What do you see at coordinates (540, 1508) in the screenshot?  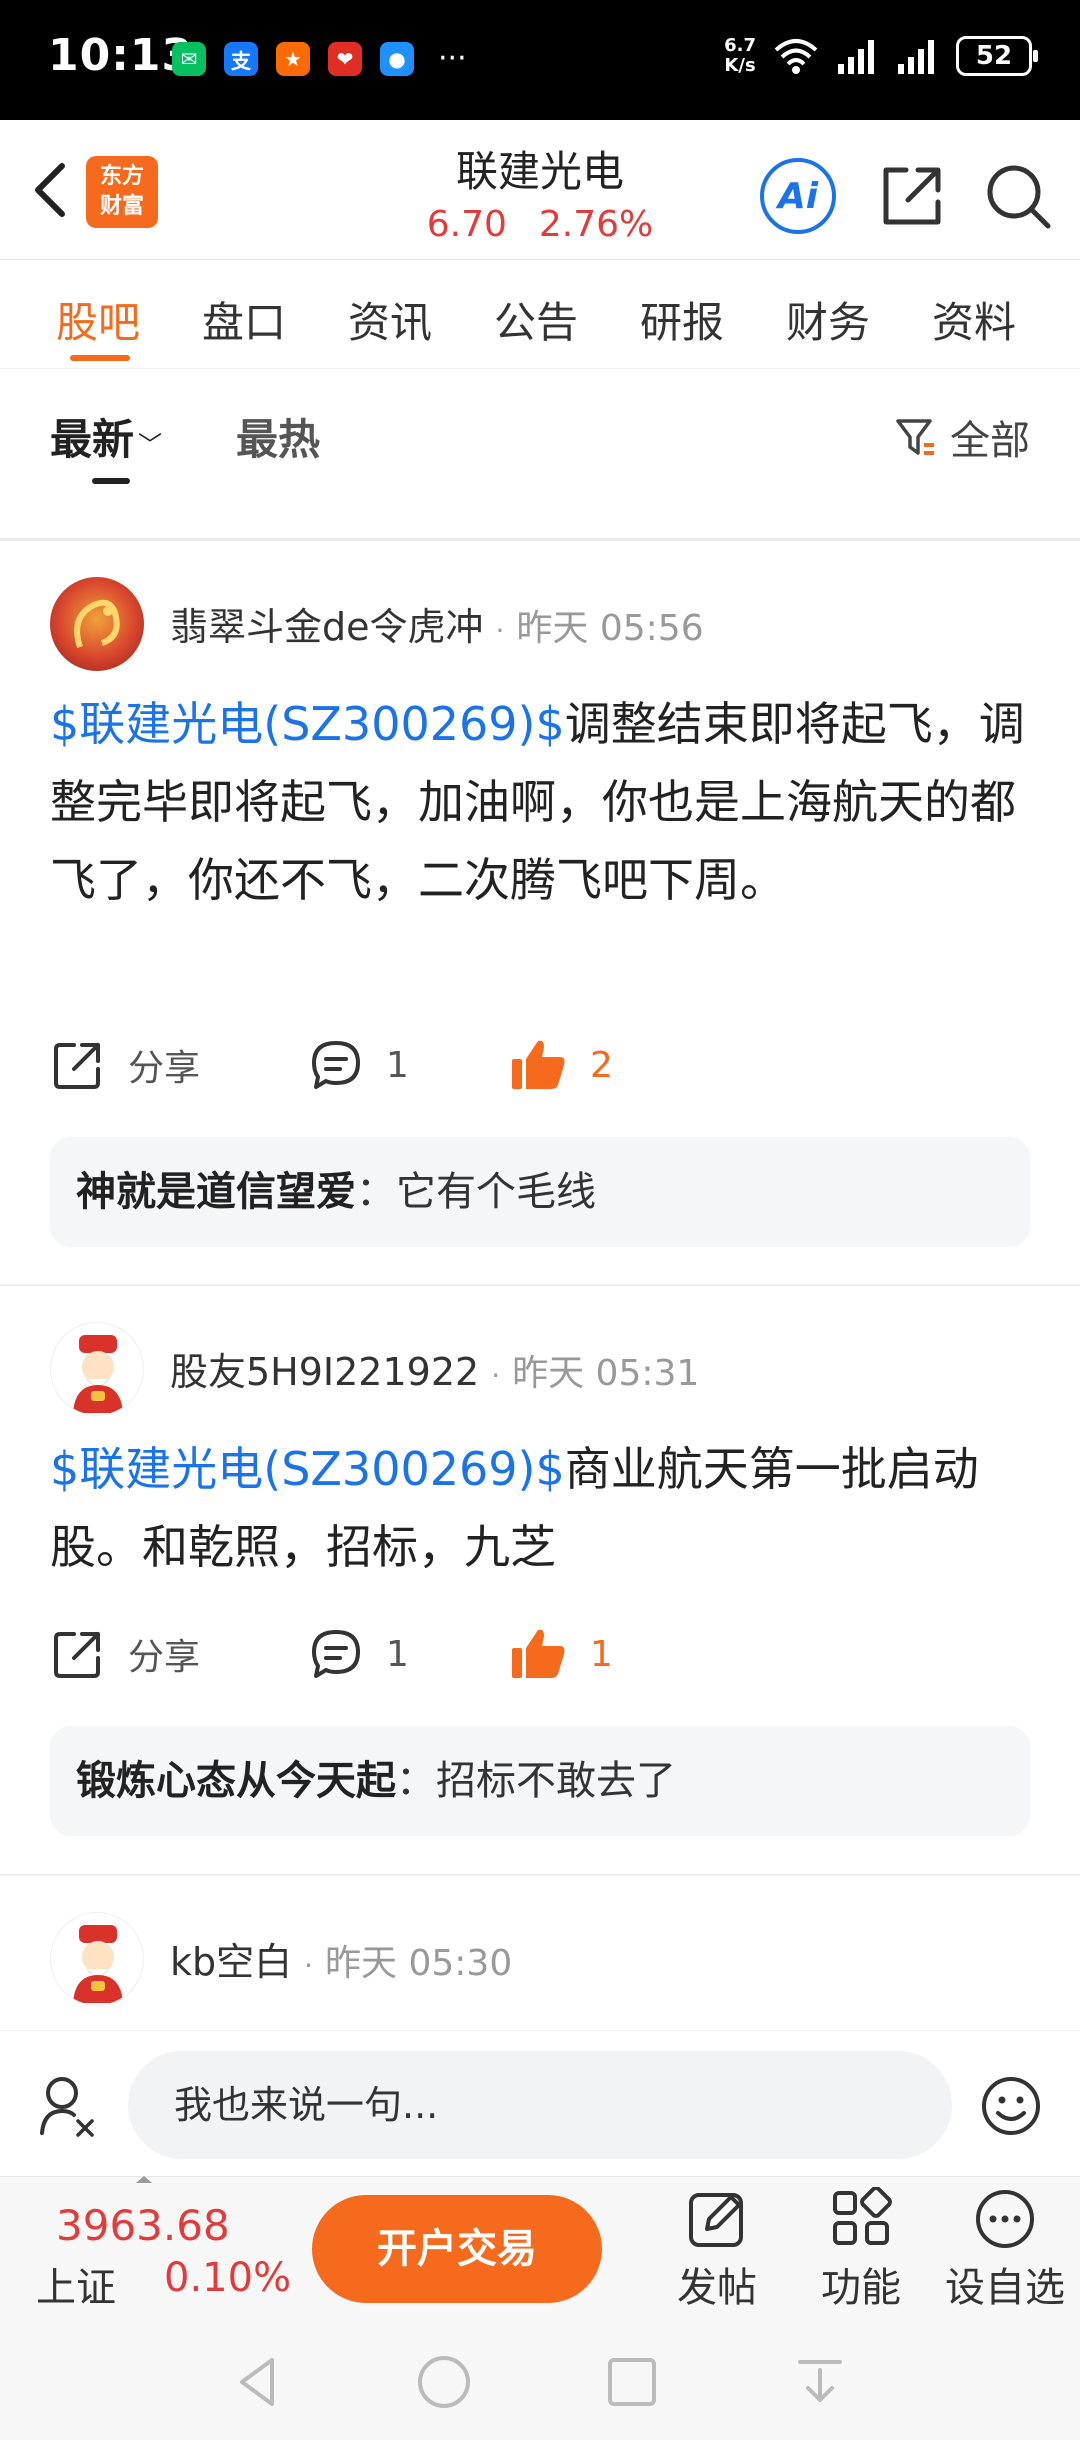 I see `post-content: $联建光电(SZ300269)$商业航天第一批启动股。和乾照，招标，九芝` at bounding box center [540, 1508].